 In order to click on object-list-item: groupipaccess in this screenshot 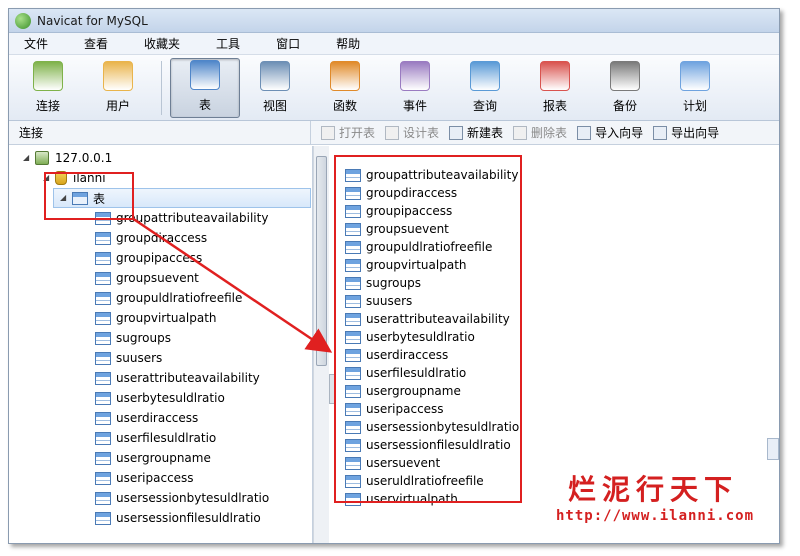, I will do `click(398, 211)`.